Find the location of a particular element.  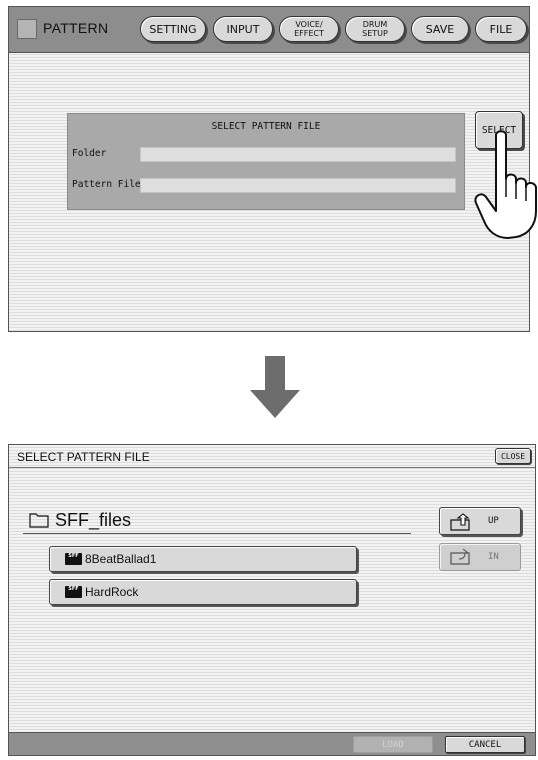

load-button: LOAD is located at coordinates (393, 744).